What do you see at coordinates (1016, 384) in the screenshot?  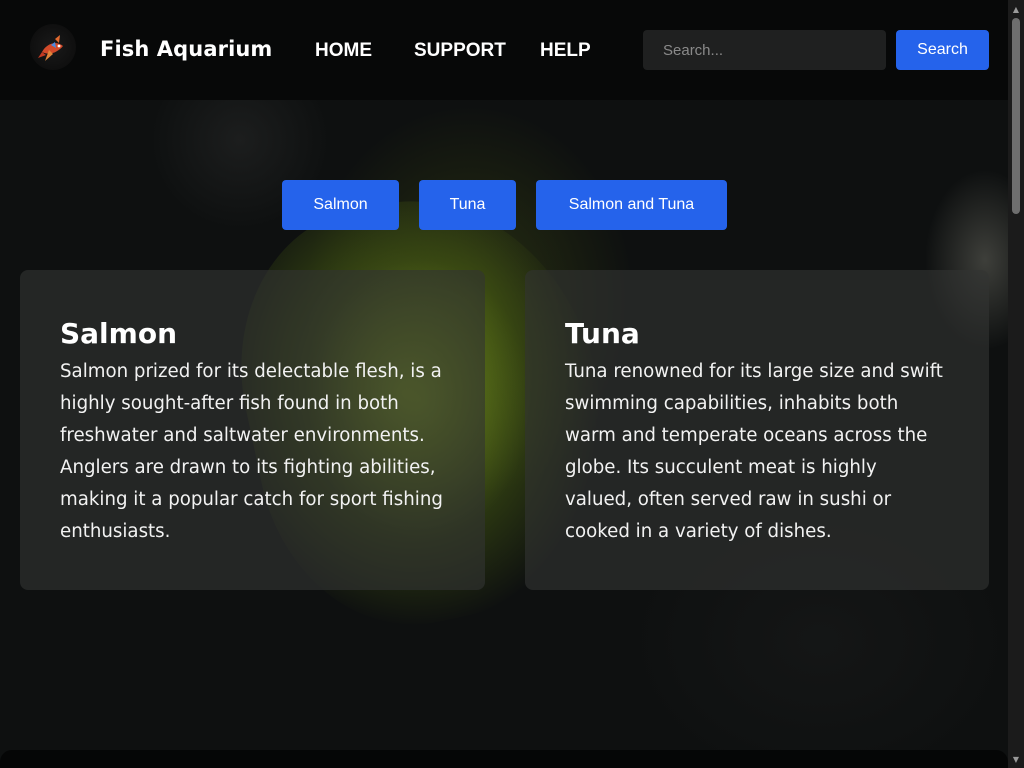 I see `page-scrollbar: ▲ ▼` at bounding box center [1016, 384].